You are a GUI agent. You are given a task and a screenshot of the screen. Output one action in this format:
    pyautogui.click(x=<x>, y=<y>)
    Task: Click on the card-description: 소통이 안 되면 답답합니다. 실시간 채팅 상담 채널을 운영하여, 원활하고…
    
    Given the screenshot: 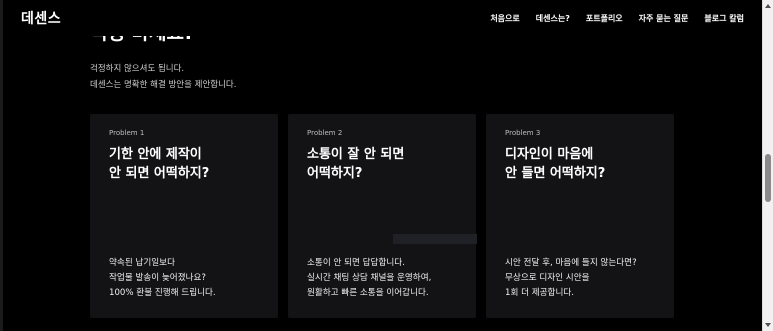 What is the action you would take?
    pyautogui.click(x=369, y=278)
    